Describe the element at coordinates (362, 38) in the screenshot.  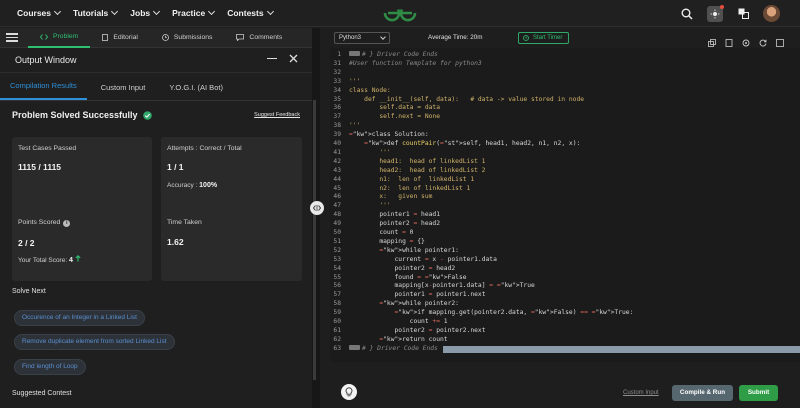
I see `language-select: Python3` at that location.